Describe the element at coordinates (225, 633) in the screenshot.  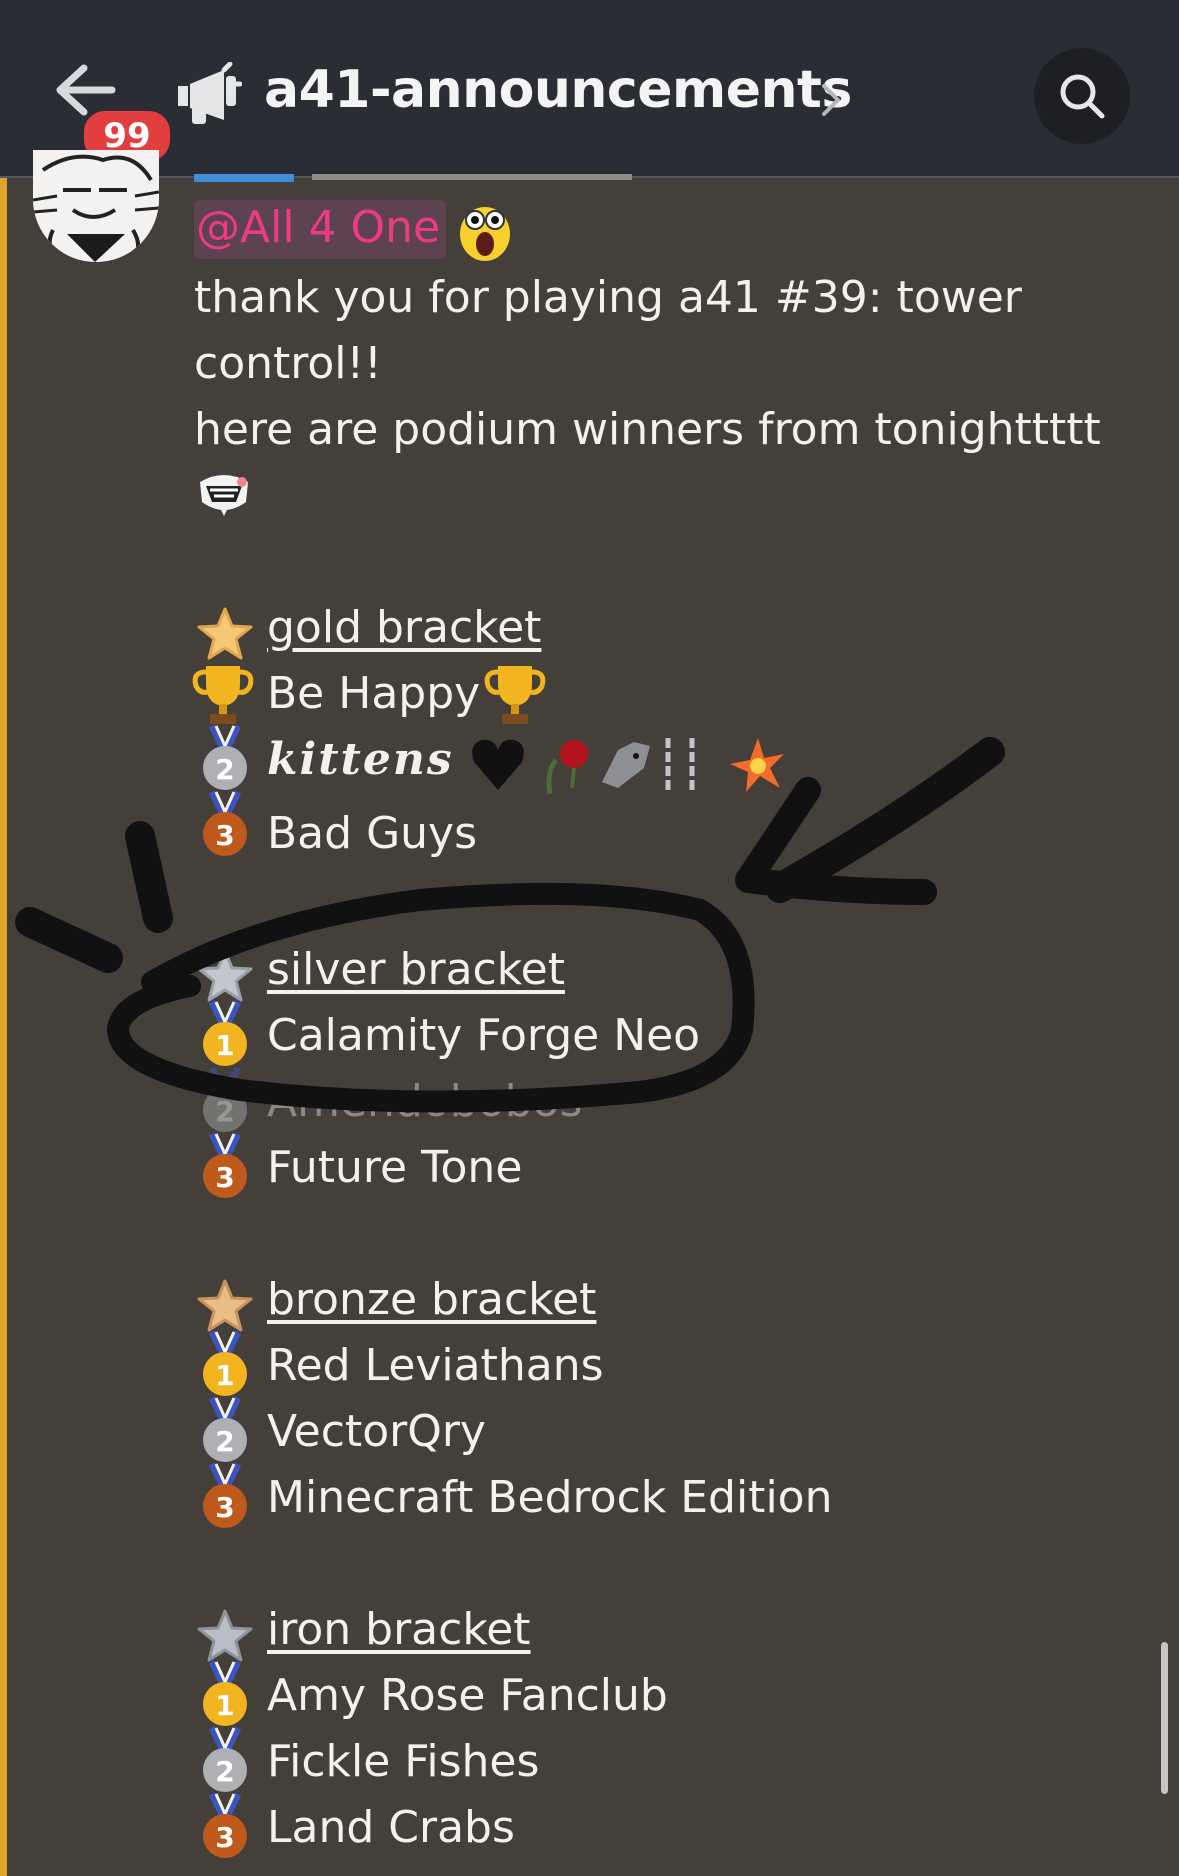
I see `gold-star-icon` at that location.